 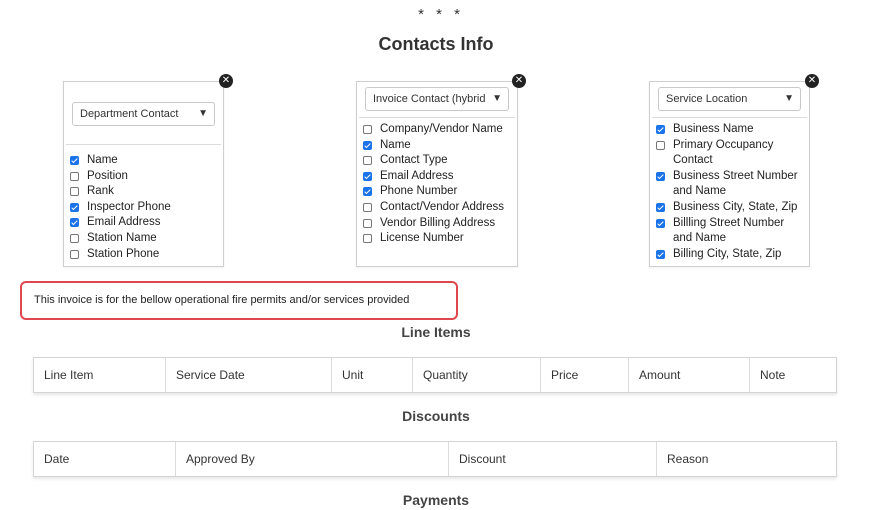 I want to click on discounts-title: Discounts, so click(x=436, y=416).